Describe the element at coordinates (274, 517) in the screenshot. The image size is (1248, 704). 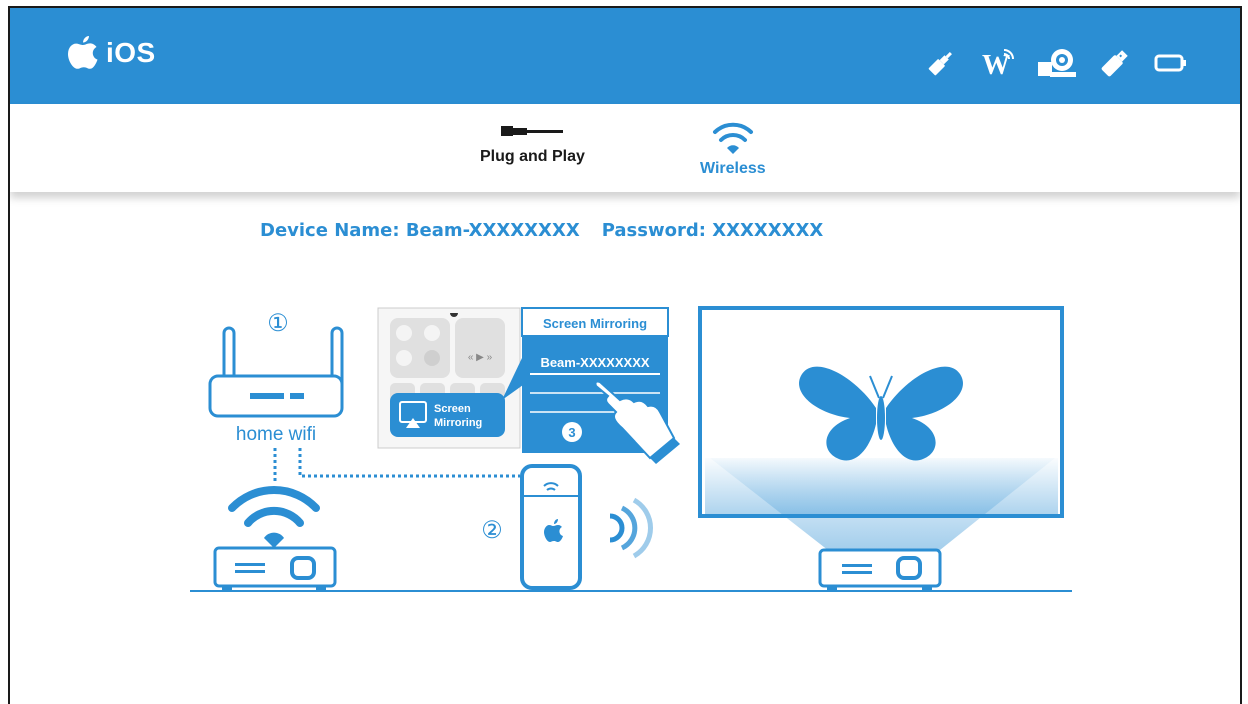
I see `wifi-signal-icon` at that location.